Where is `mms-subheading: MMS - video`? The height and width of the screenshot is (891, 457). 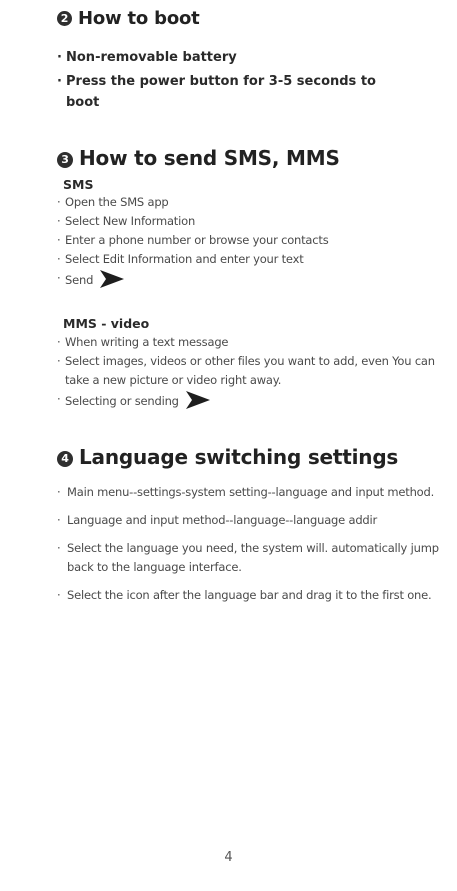
mms-subheading: MMS - video is located at coordinates (106, 323).